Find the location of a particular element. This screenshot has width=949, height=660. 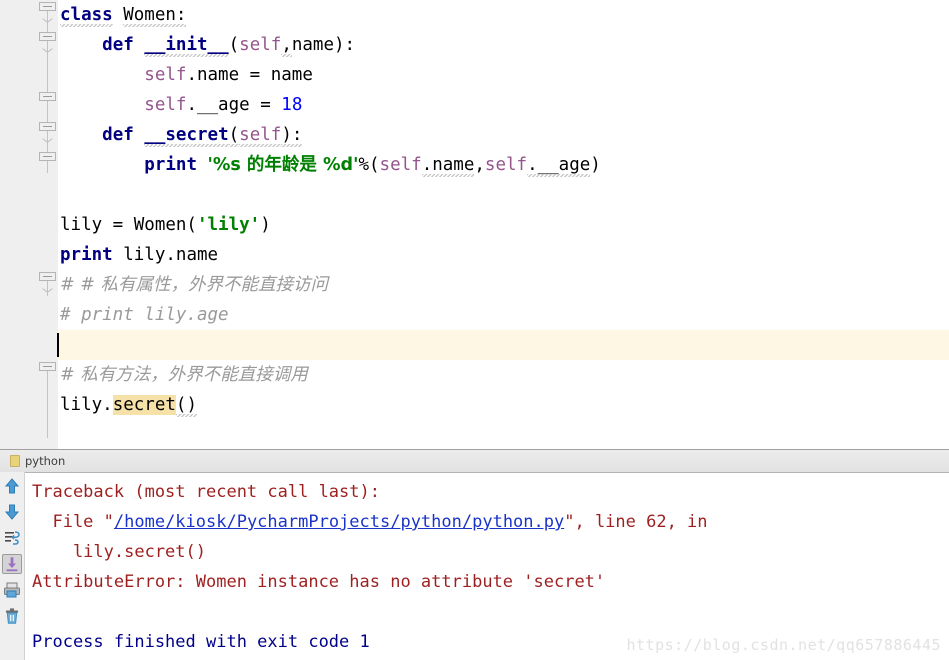

code-token: secret is located at coordinates (144, 405).